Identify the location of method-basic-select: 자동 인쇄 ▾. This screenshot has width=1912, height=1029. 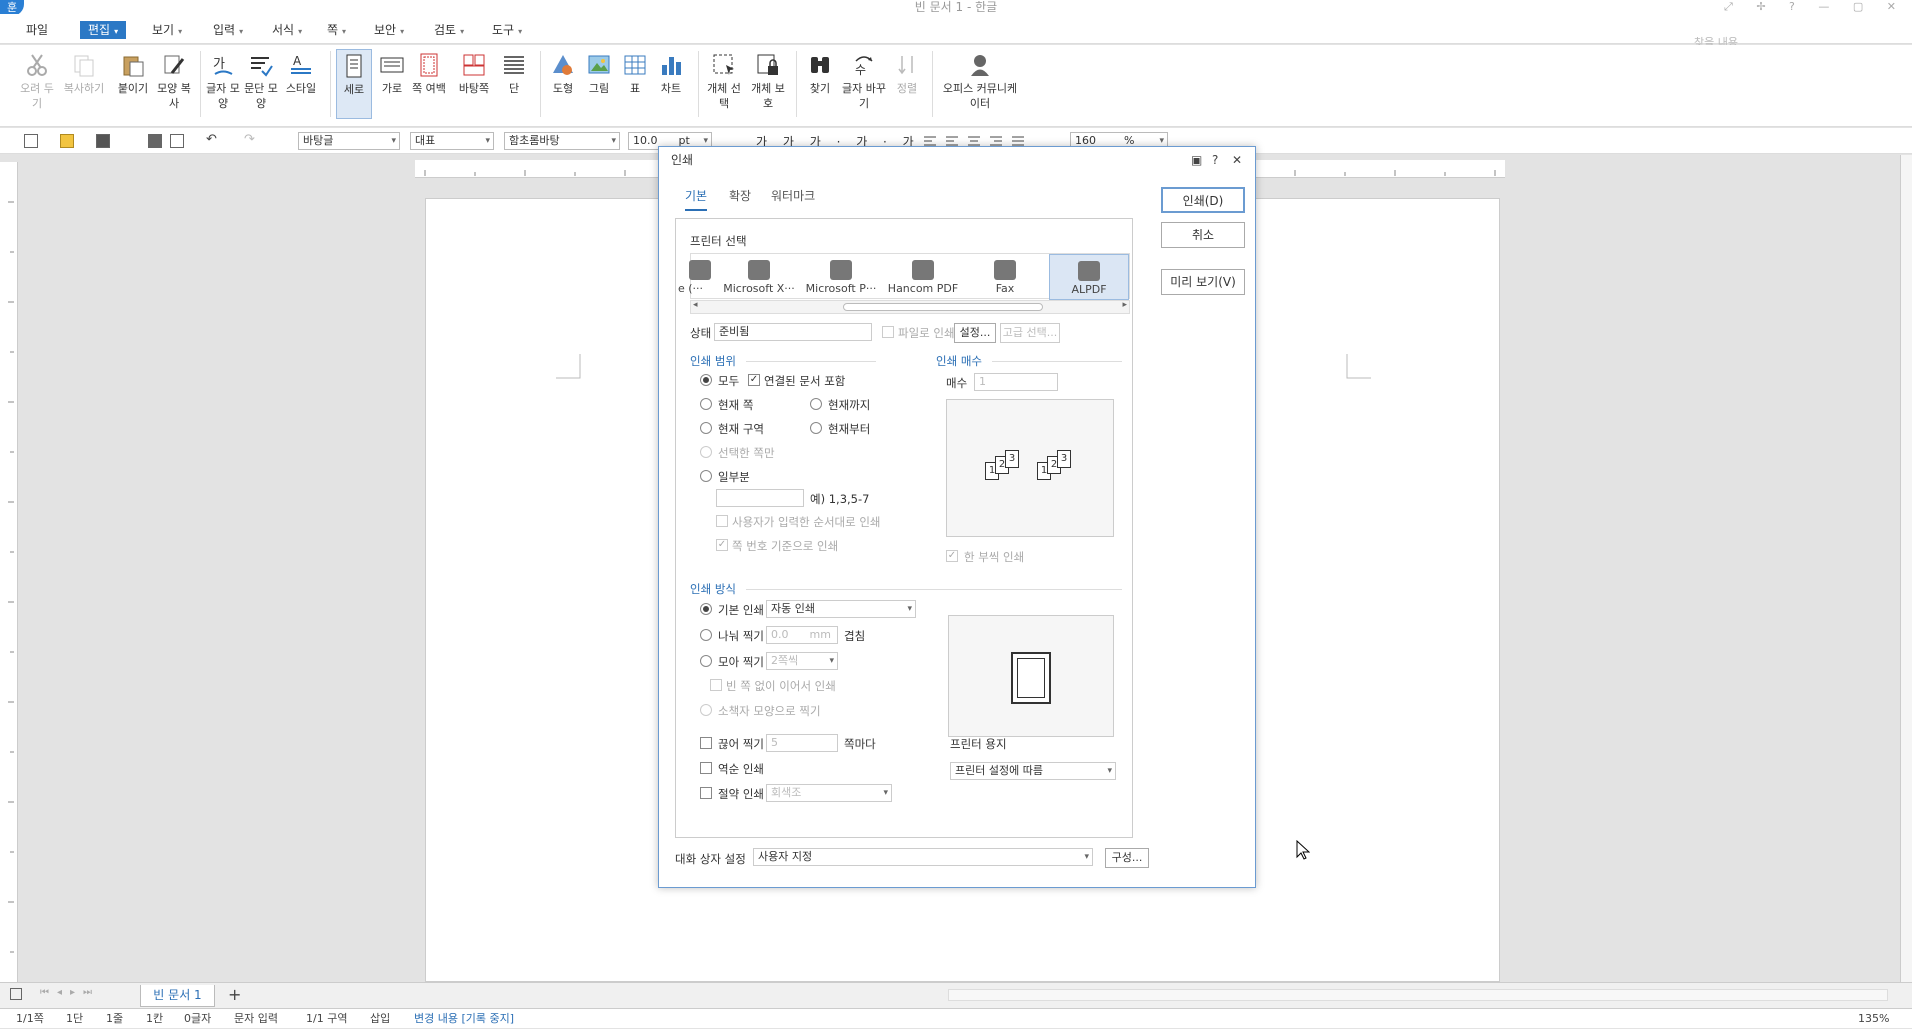
(841, 609).